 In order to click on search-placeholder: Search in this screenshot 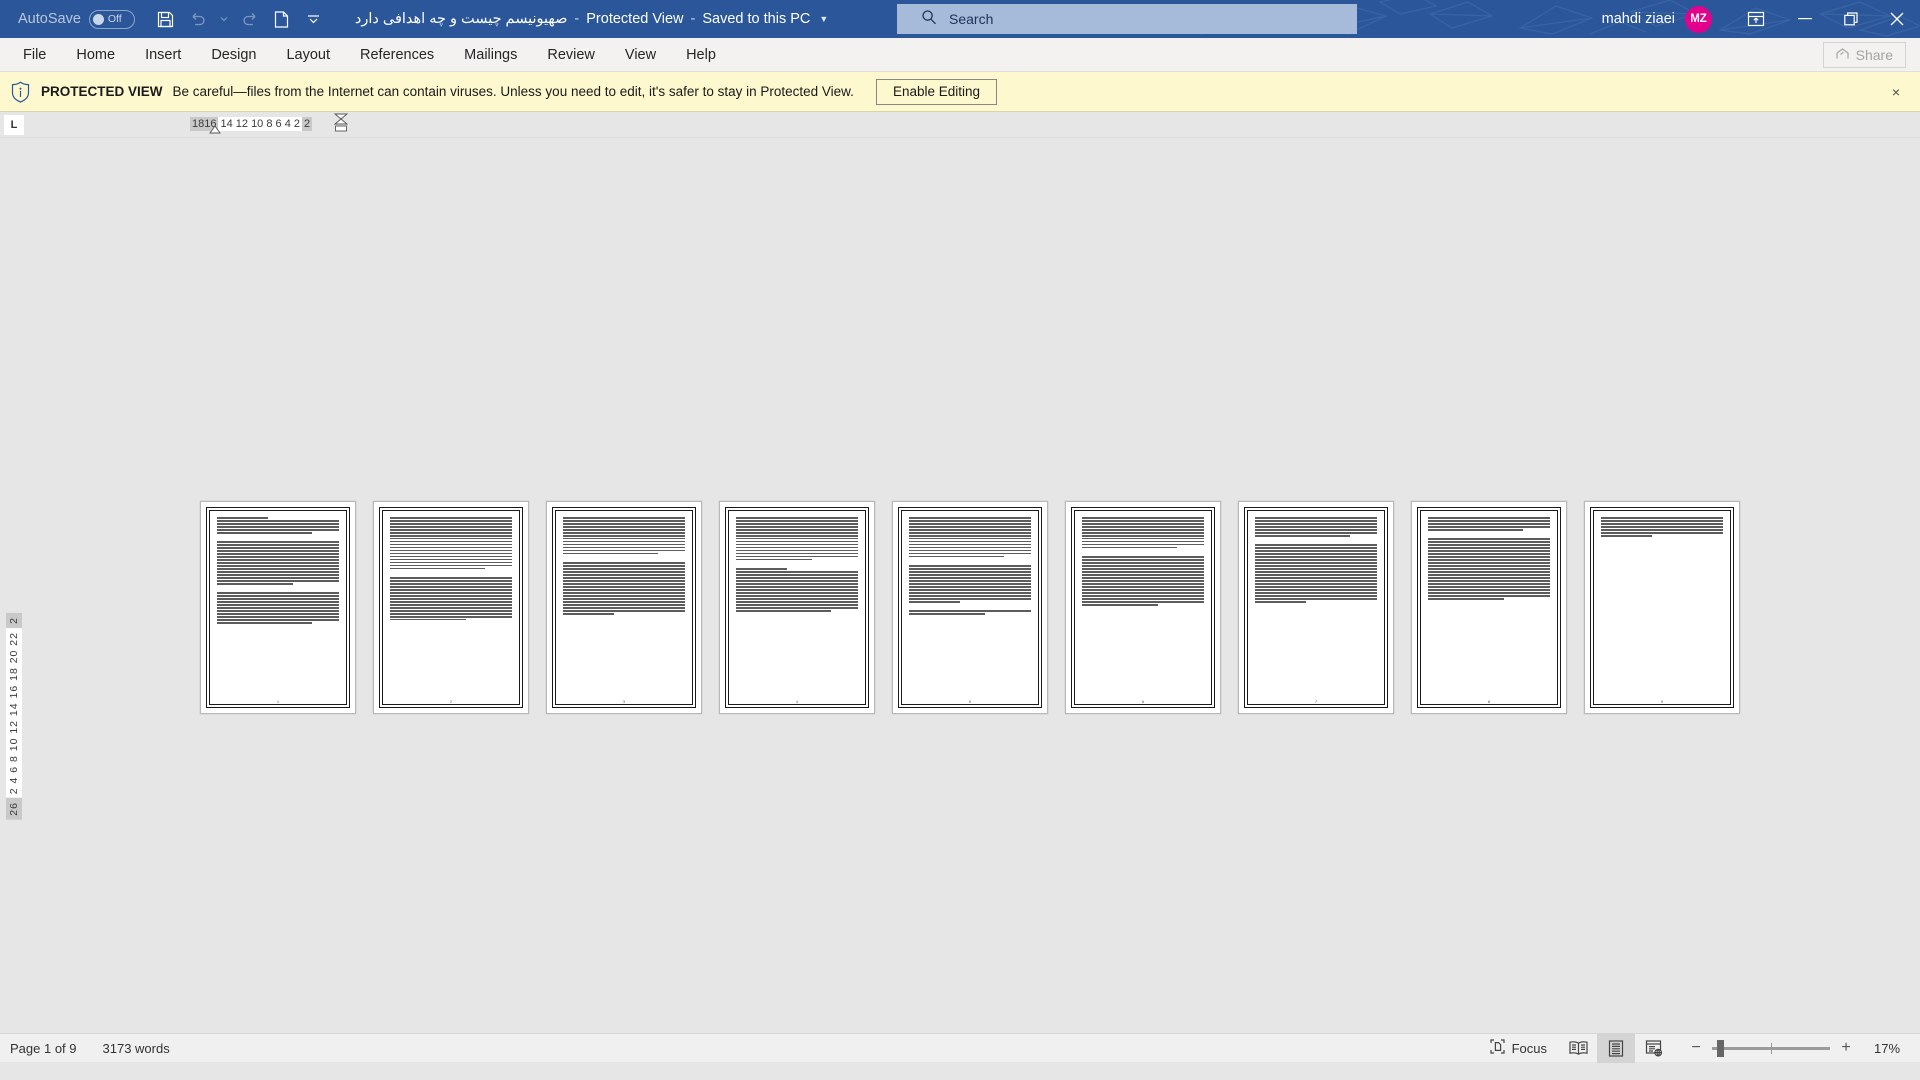, I will do `click(971, 19)`.